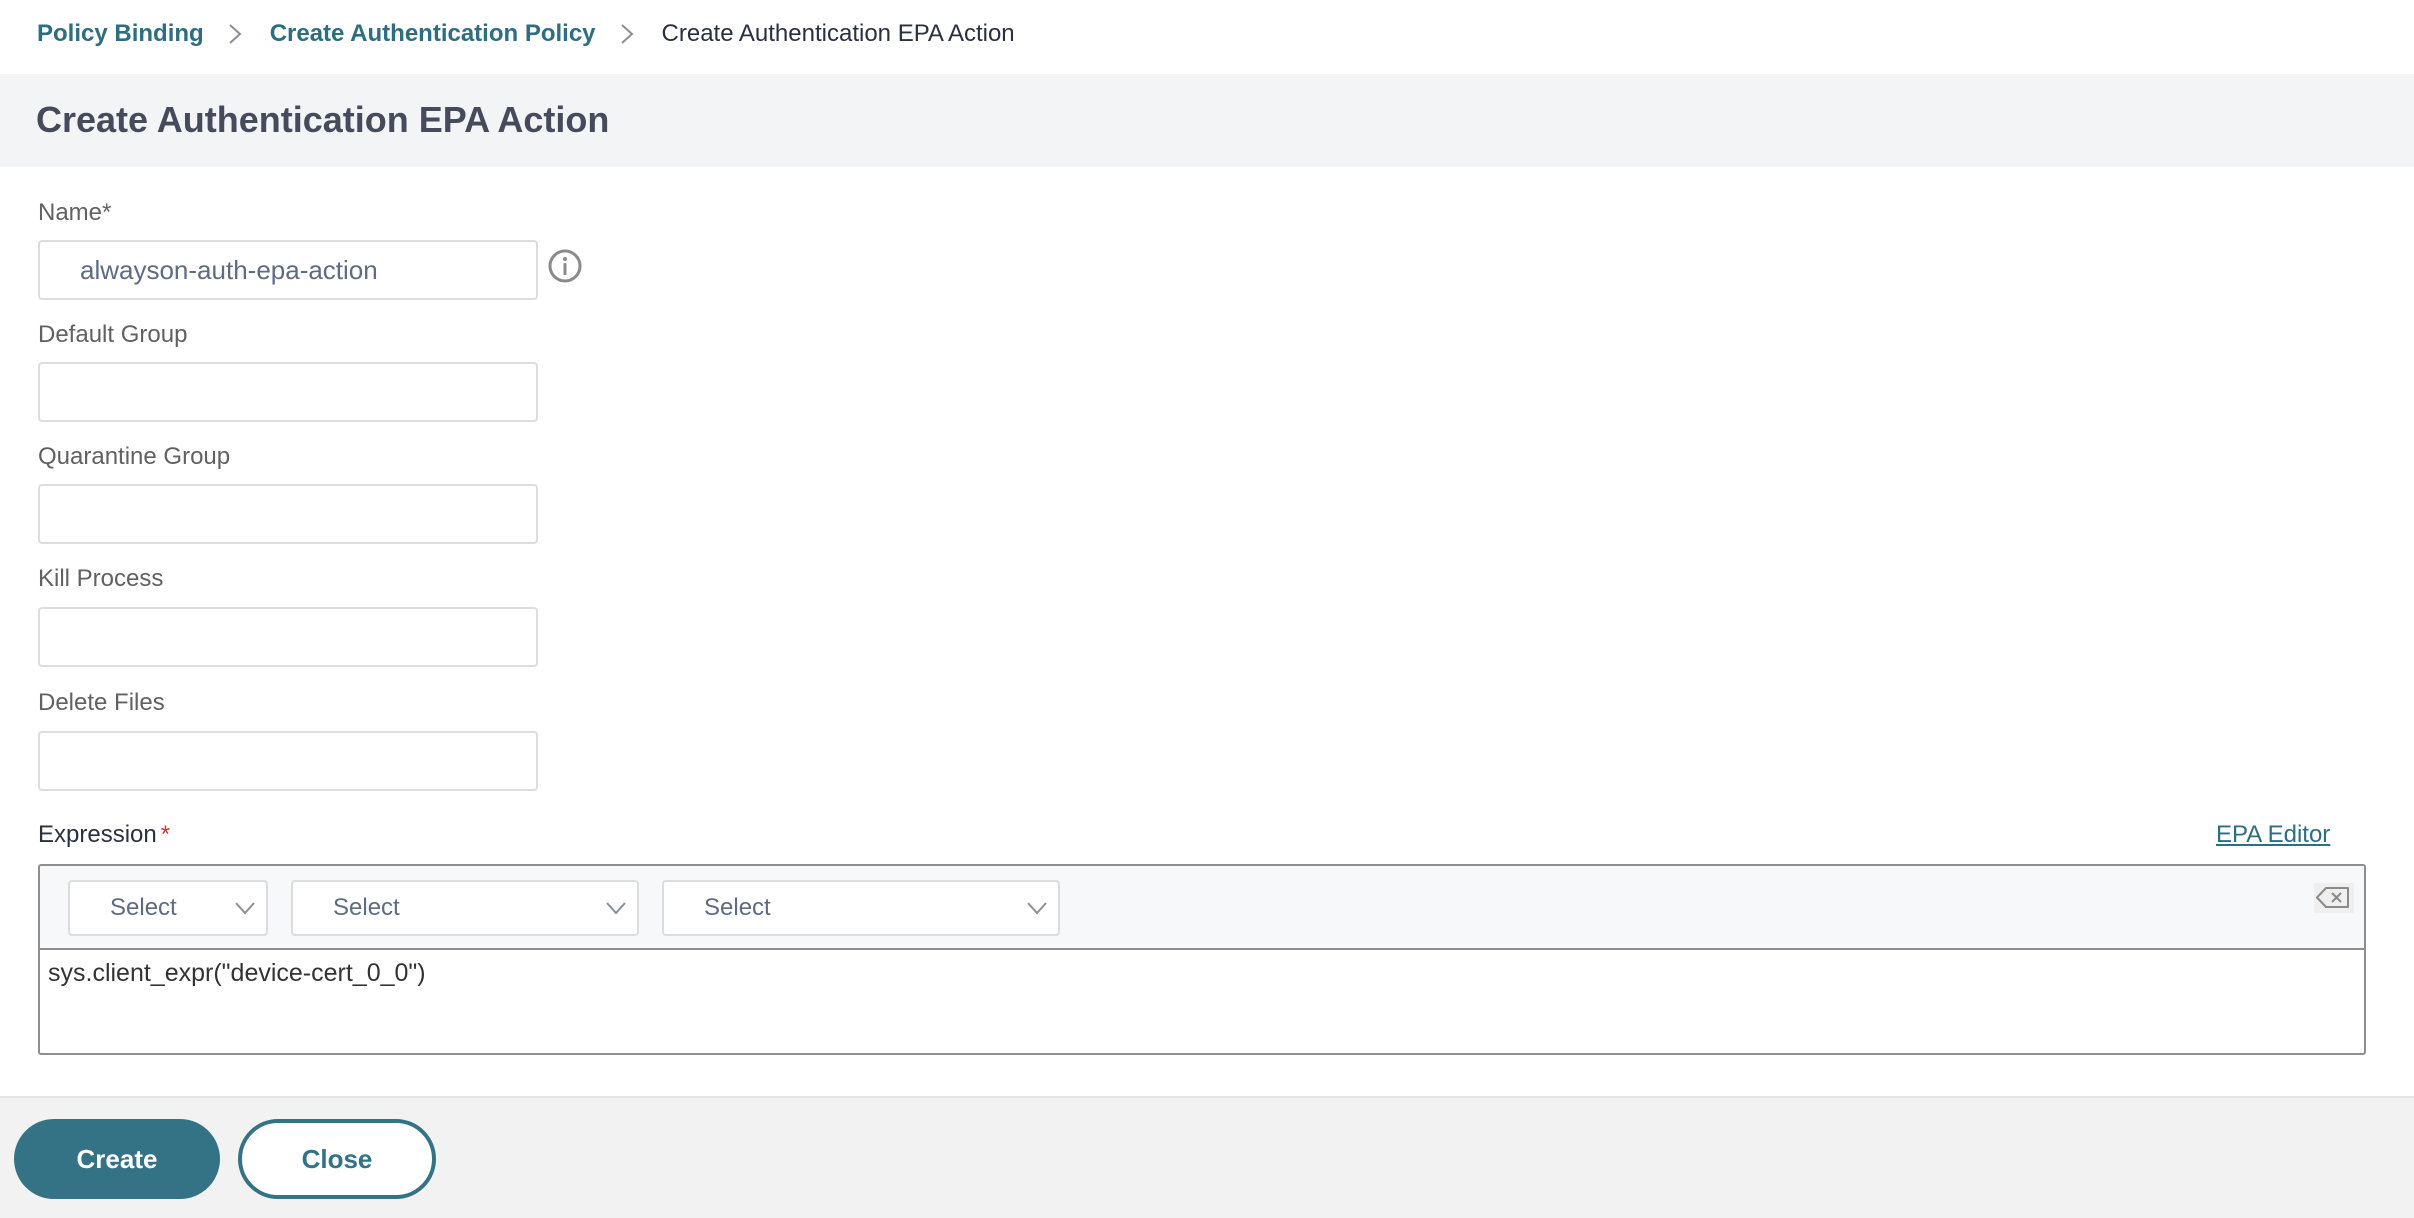  I want to click on info-icon, so click(565, 266).